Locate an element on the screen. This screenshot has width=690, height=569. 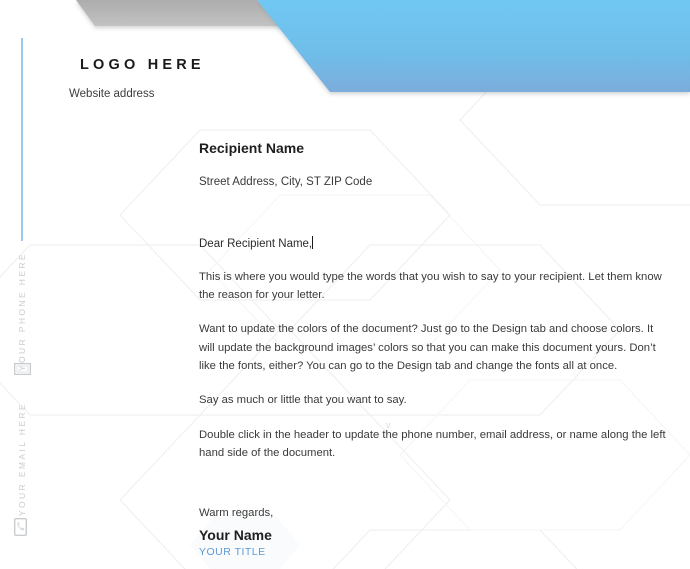
logo-text: LOGO HERE is located at coordinates (142, 65).